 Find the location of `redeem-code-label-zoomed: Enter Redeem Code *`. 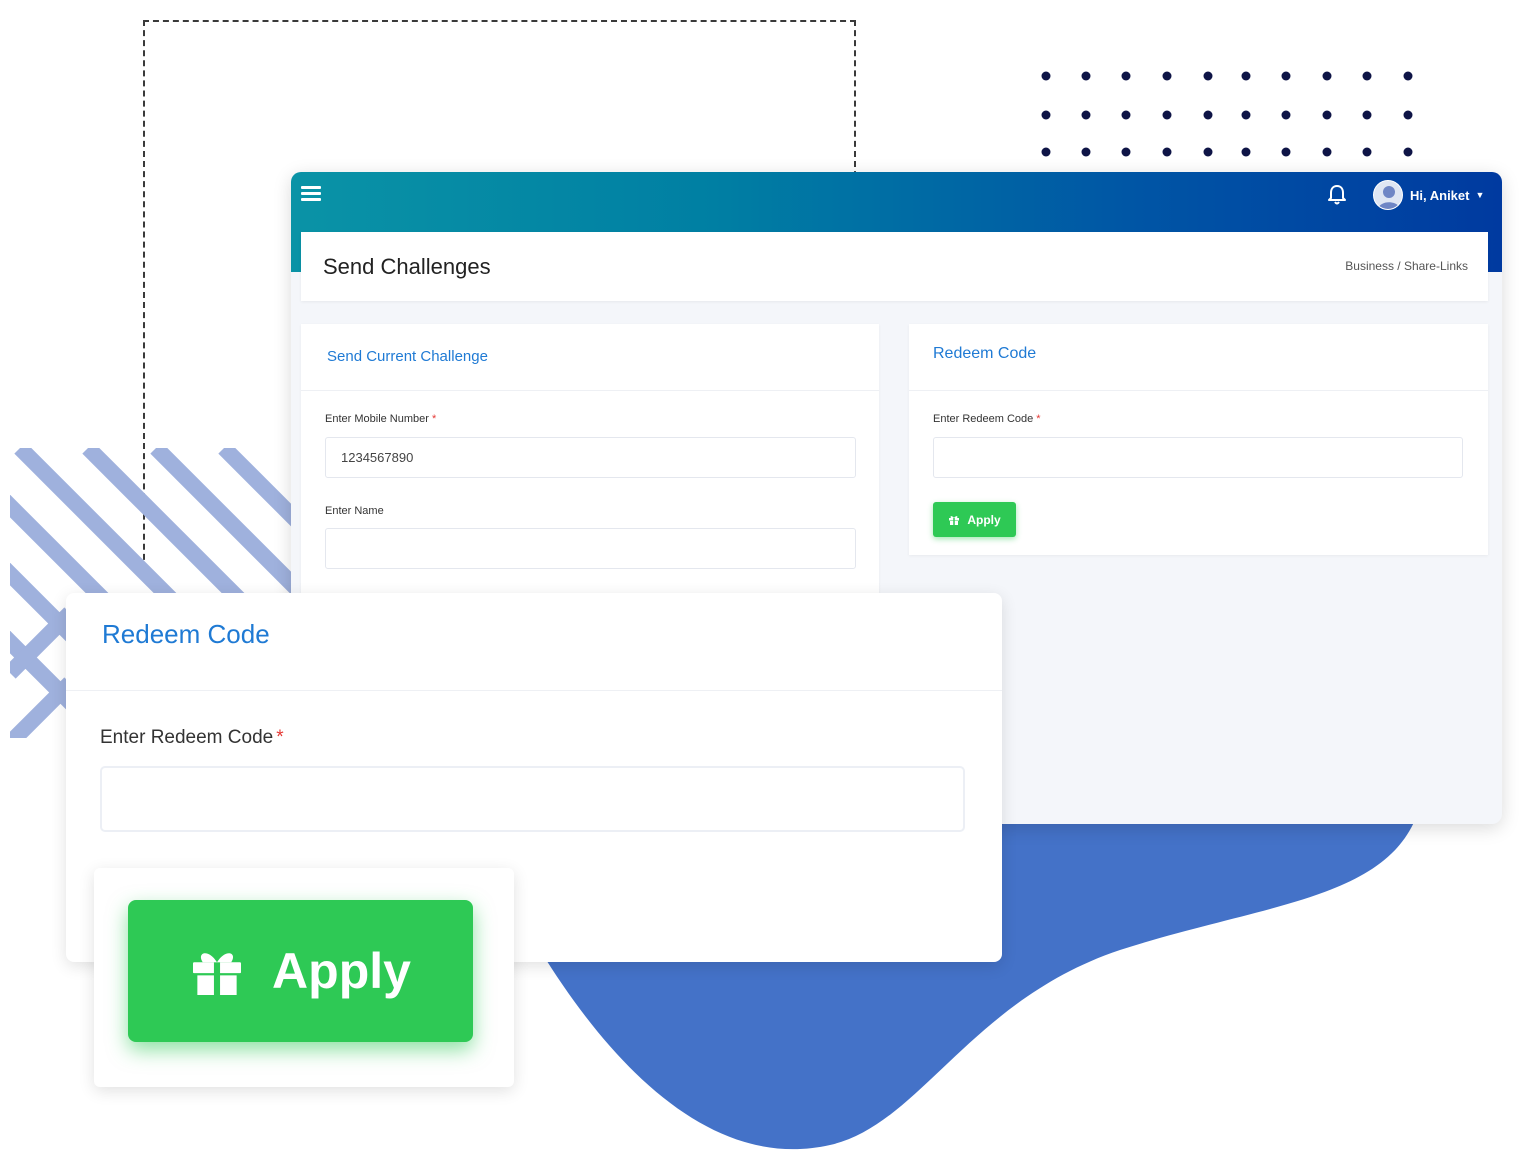

redeem-code-label-zoomed: Enter Redeem Code * is located at coordinates (192, 737).